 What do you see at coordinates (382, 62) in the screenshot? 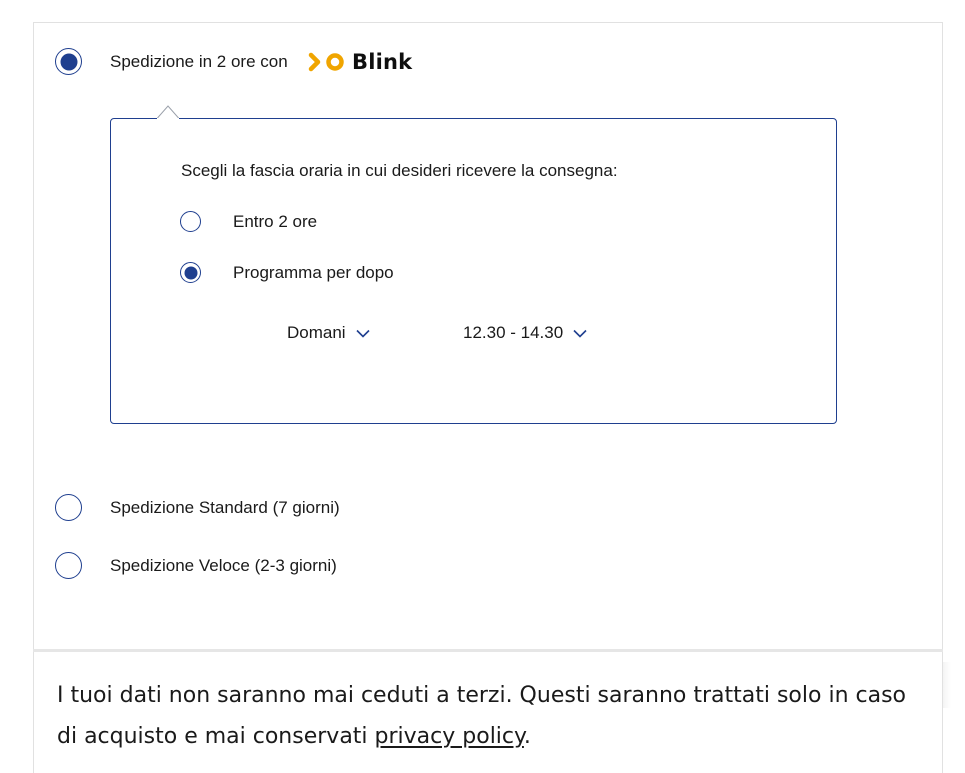
I see `blink-brand-name: Blink` at bounding box center [382, 62].